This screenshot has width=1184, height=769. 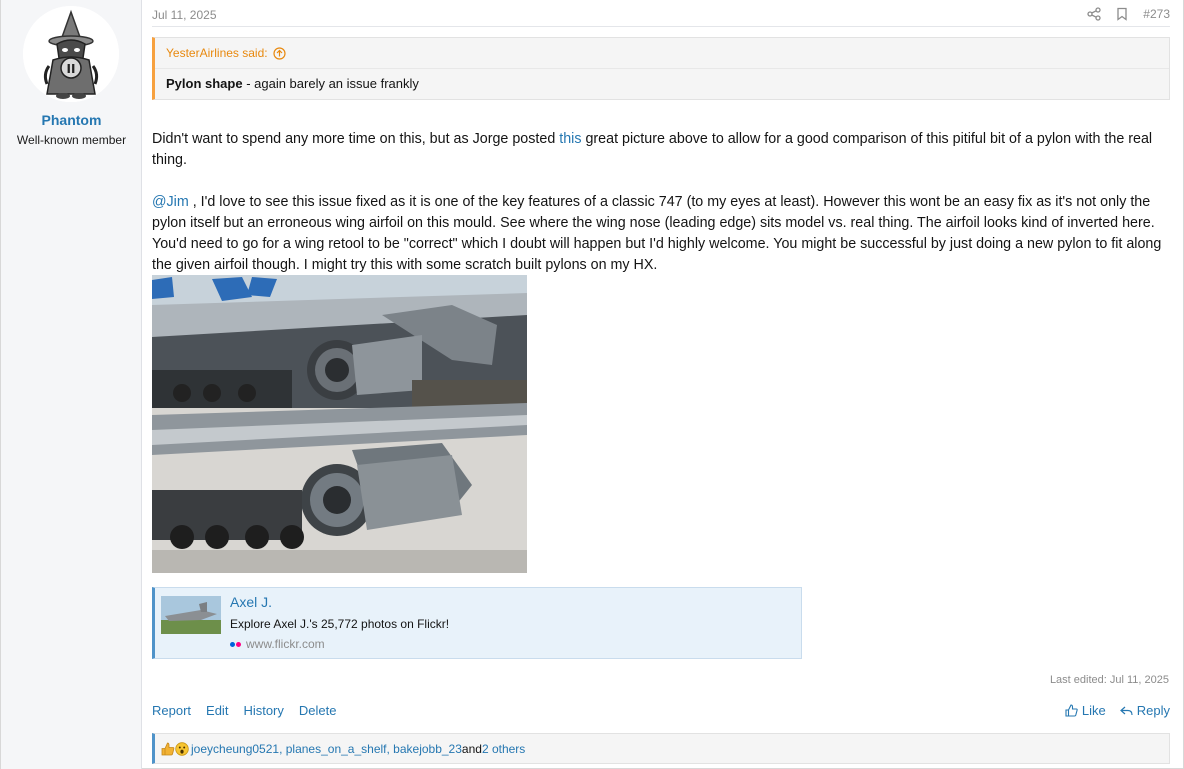 What do you see at coordinates (1093, 710) in the screenshot?
I see `like-label: Like` at bounding box center [1093, 710].